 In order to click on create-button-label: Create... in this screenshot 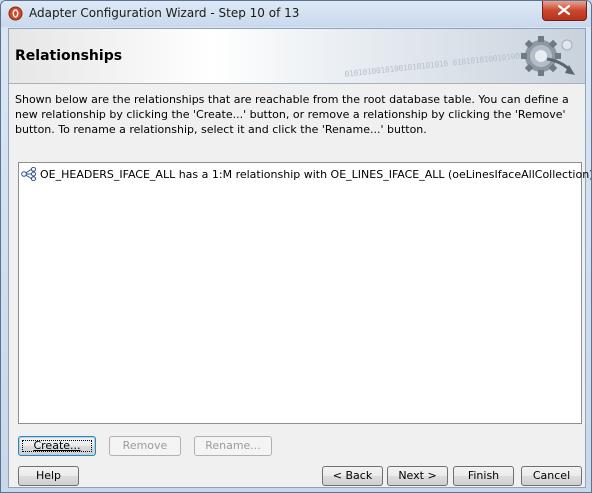, I will do `click(57, 445)`.